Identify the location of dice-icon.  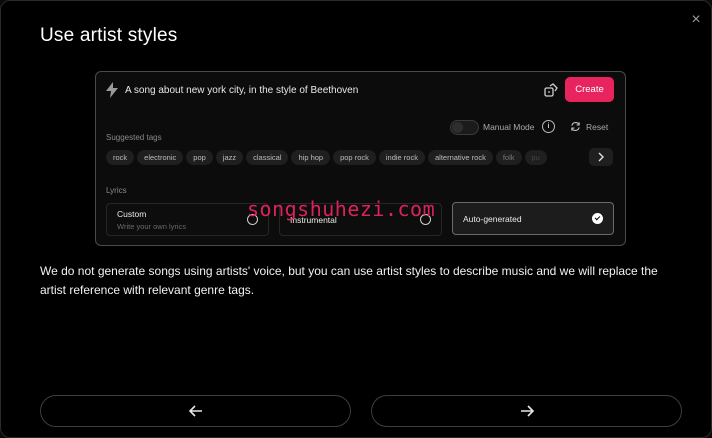
(551, 91).